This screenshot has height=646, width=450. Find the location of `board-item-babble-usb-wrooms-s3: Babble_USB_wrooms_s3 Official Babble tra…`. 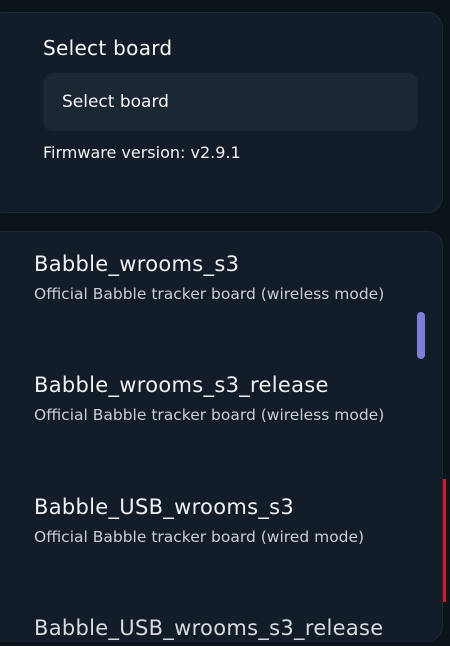

board-item-babble-usb-wrooms-s3: Babble_USB_wrooms_s3 Official Babble tra… is located at coordinates (221, 522).